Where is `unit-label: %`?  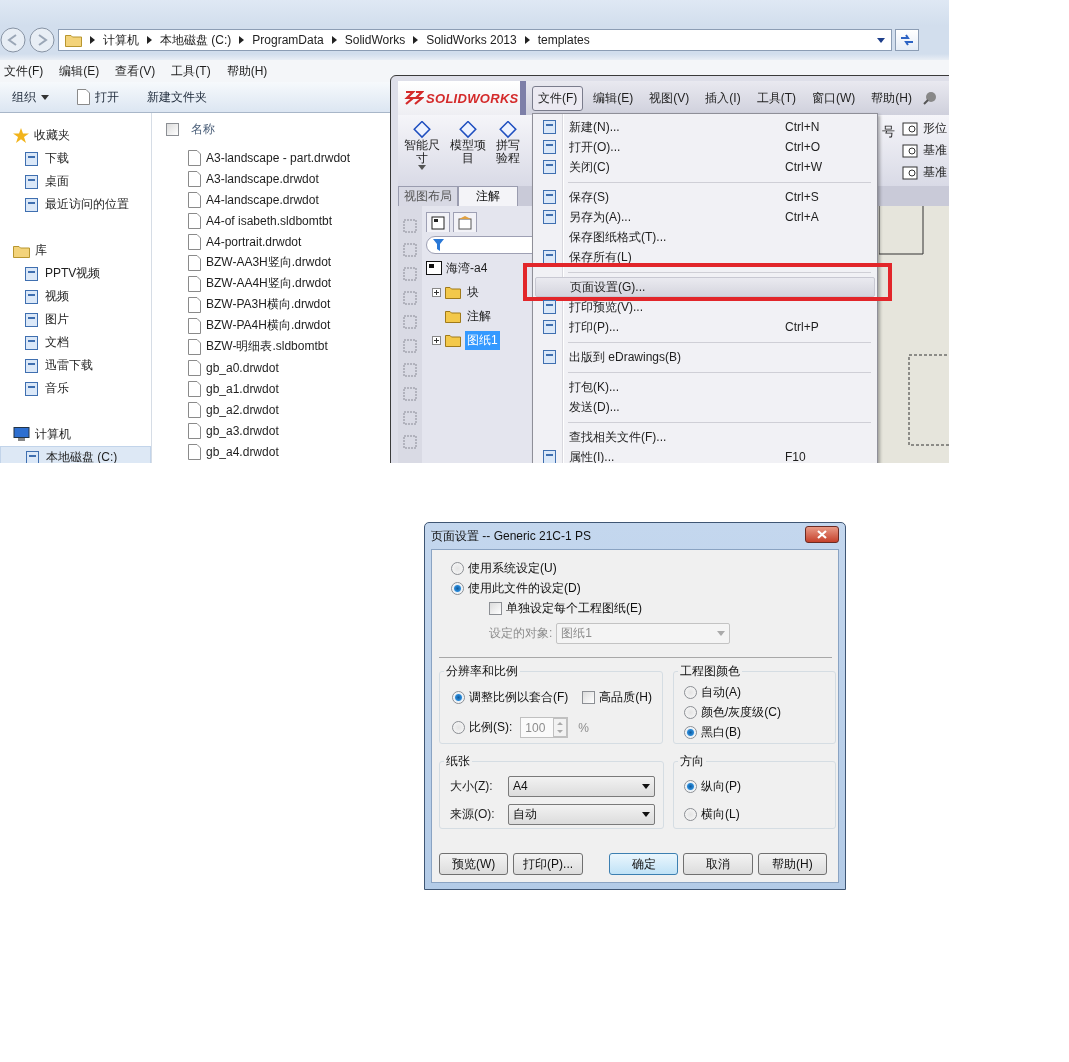 unit-label: % is located at coordinates (583, 727).